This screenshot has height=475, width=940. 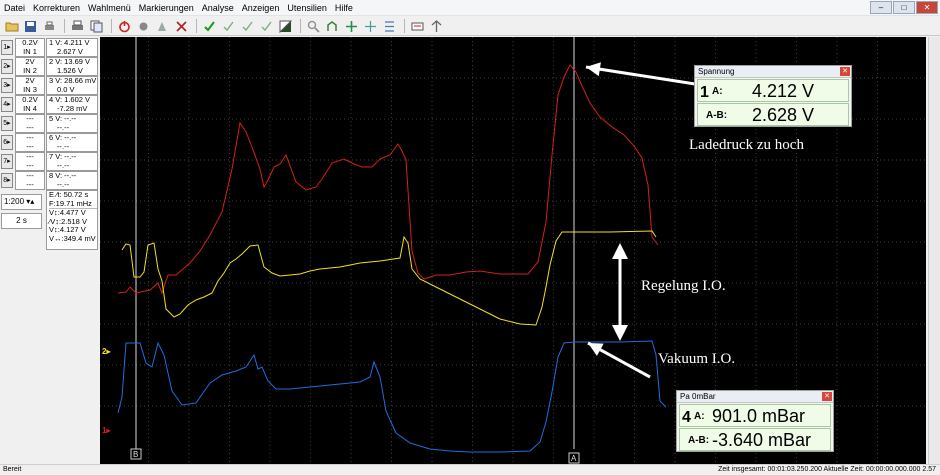 I want to click on menu-datei: Datei, so click(x=14, y=8).